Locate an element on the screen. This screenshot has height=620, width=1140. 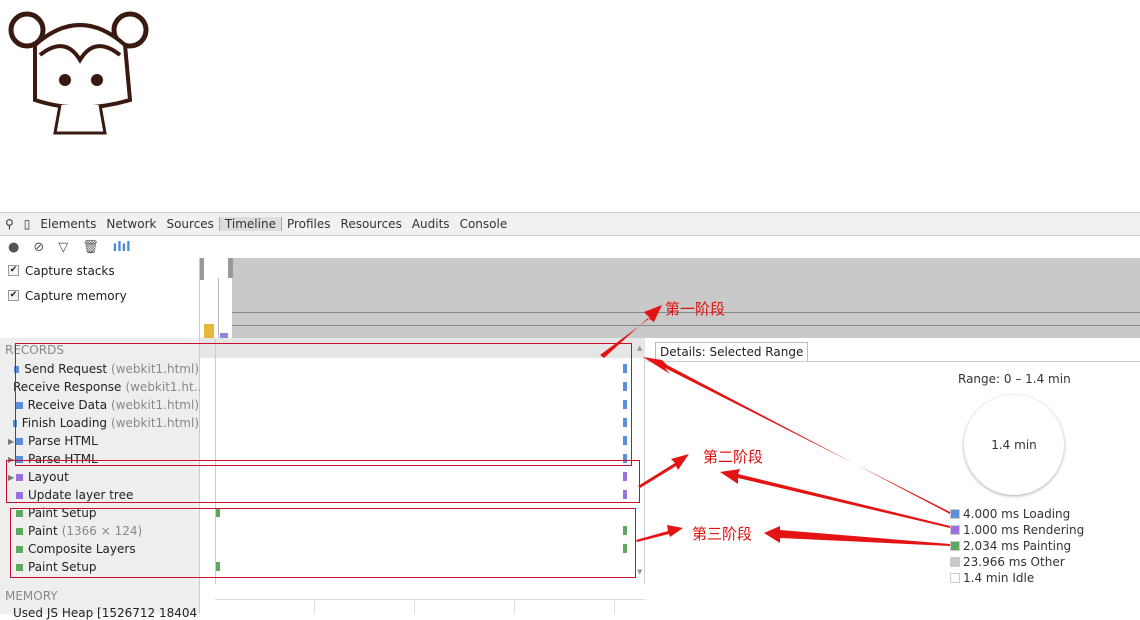
stage-two-label: 第二阶段 is located at coordinates (733, 457).